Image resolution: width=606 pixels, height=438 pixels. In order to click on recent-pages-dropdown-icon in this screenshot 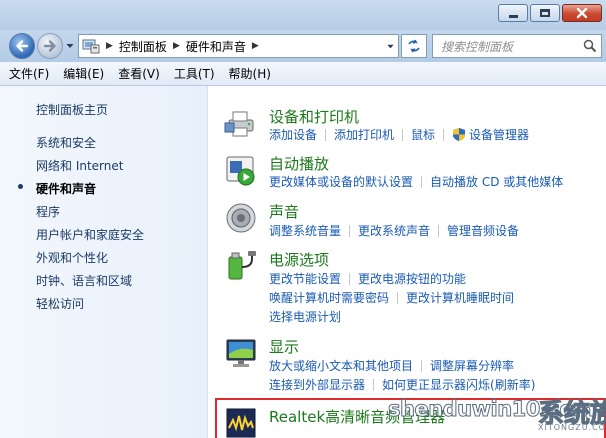, I will do `click(70, 46)`.